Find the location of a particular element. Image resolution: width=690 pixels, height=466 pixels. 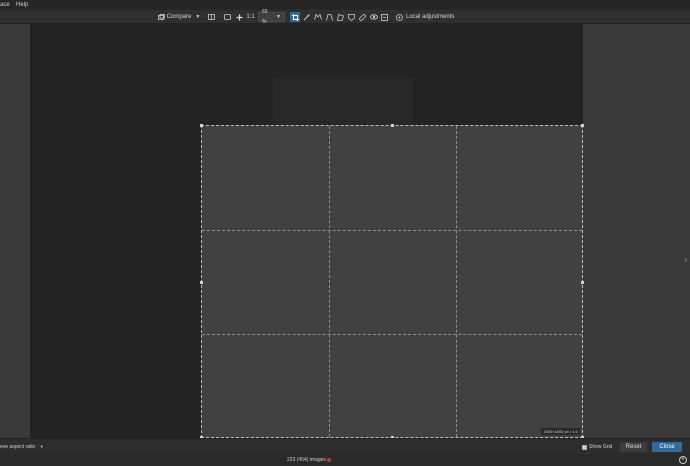

plus-icon is located at coordinates (239, 17).